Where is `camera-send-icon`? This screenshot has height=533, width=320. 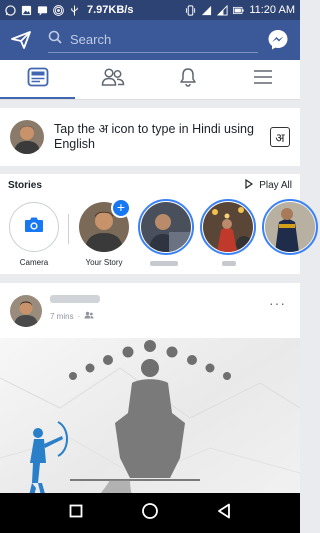
camera-send-icon is located at coordinates (21, 40).